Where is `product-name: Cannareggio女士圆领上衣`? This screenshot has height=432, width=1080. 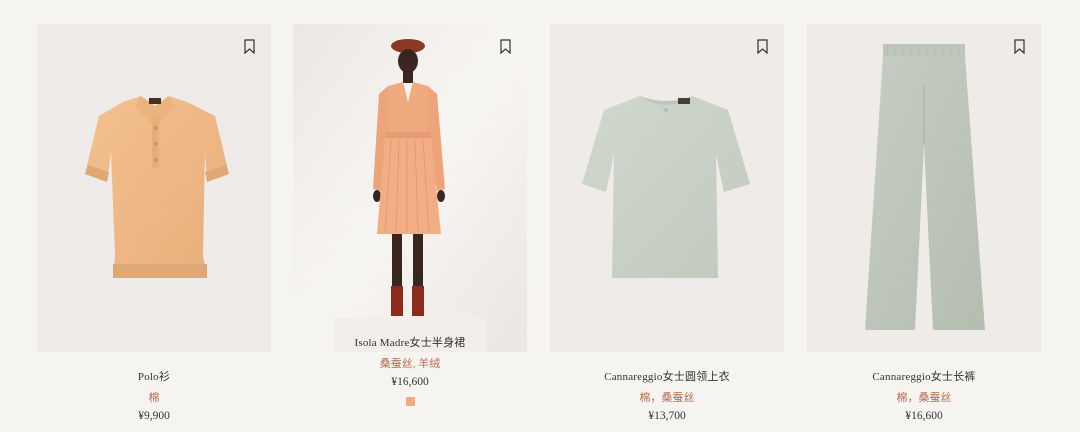
product-name: Cannareggio女士圆领上衣 is located at coordinates (667, 376).